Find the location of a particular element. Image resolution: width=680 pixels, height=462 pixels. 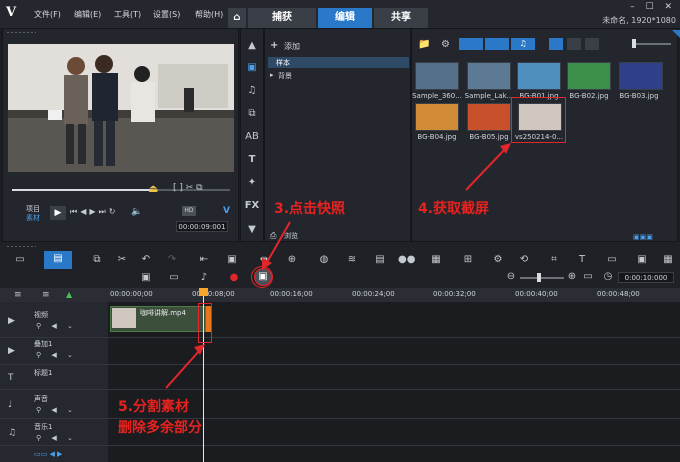

annotation-step3: 3.点击快照 is located at coordinates (310, 209).